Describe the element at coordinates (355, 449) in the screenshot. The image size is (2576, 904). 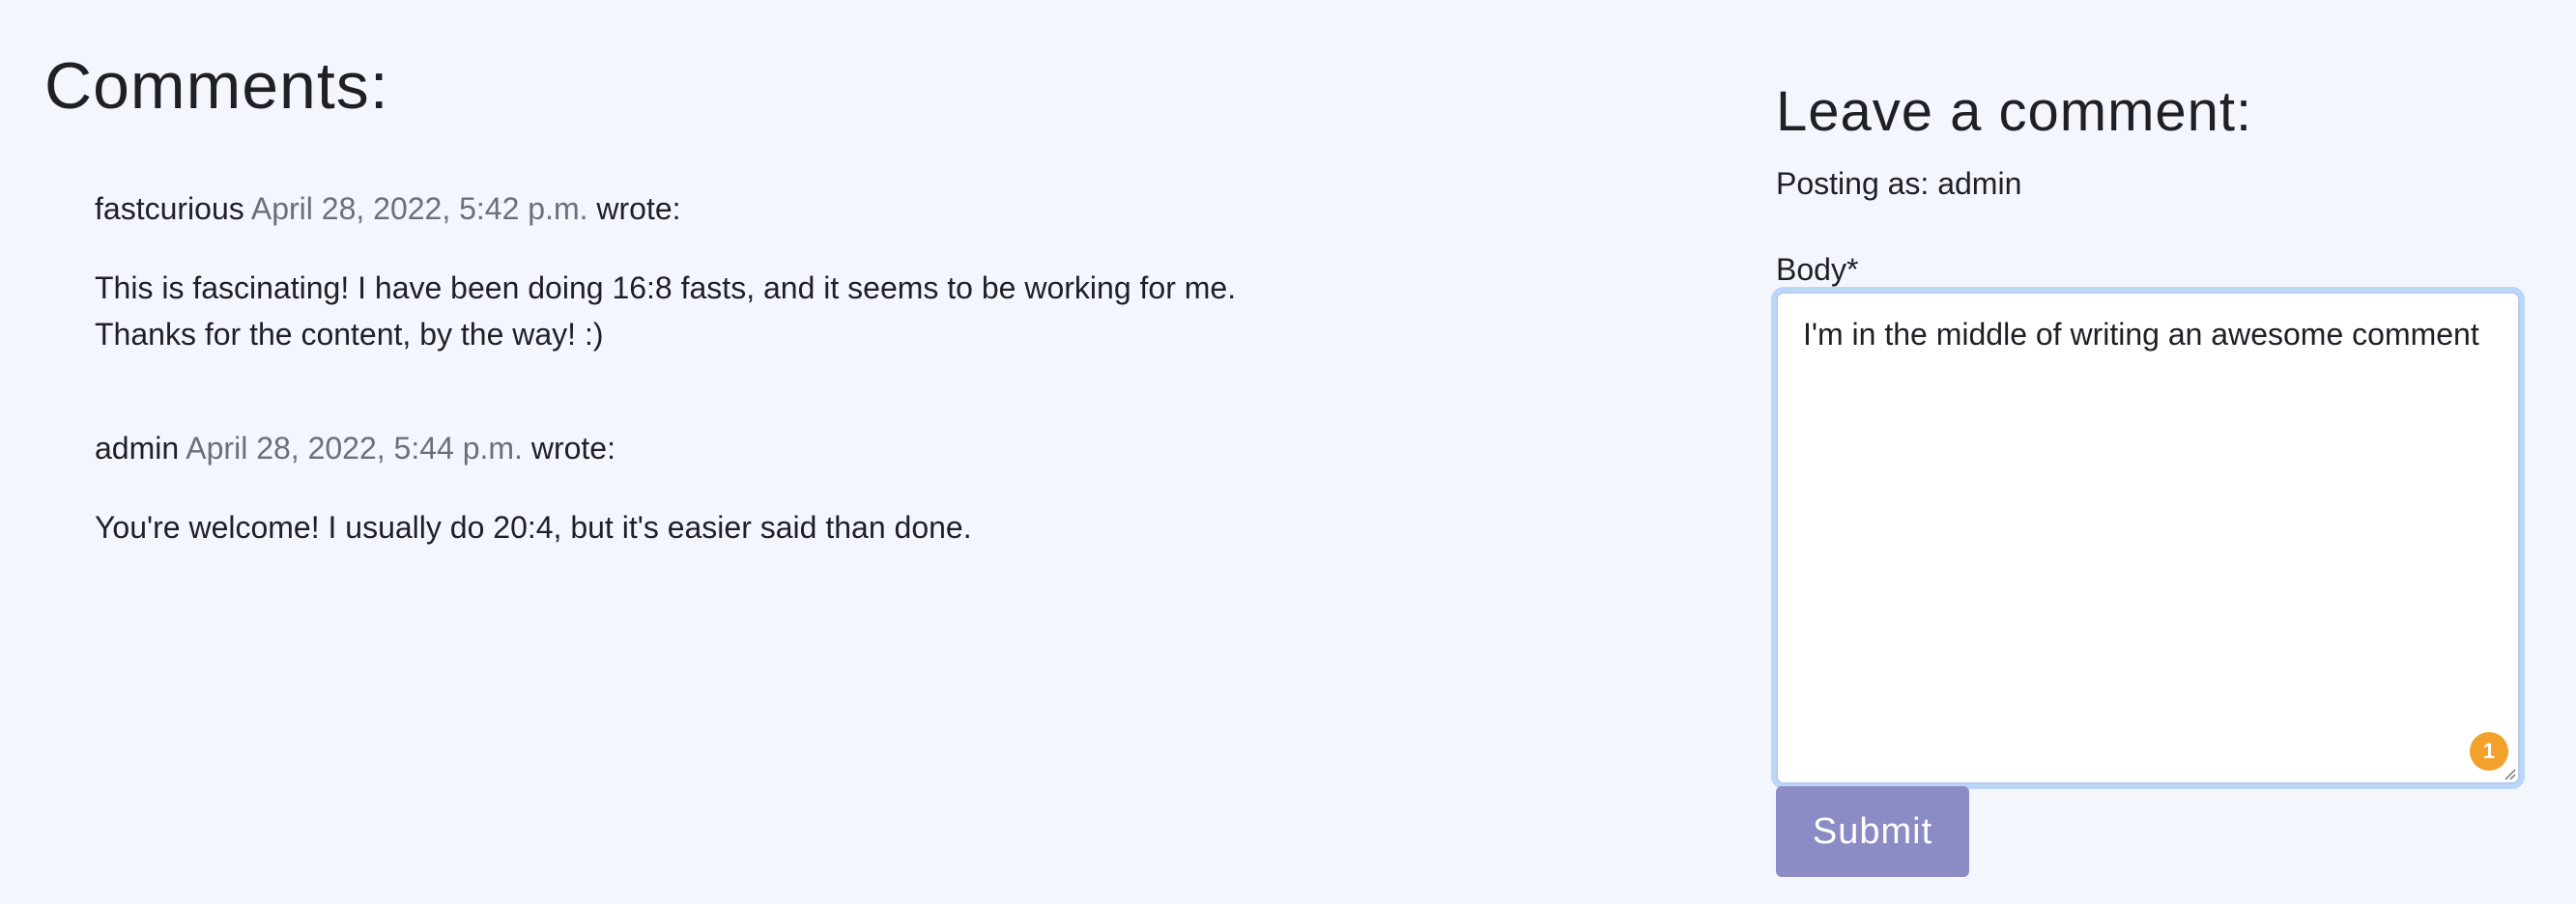
I see `comment-date: April 28, 2022, 5:44 p.m.` at that location.